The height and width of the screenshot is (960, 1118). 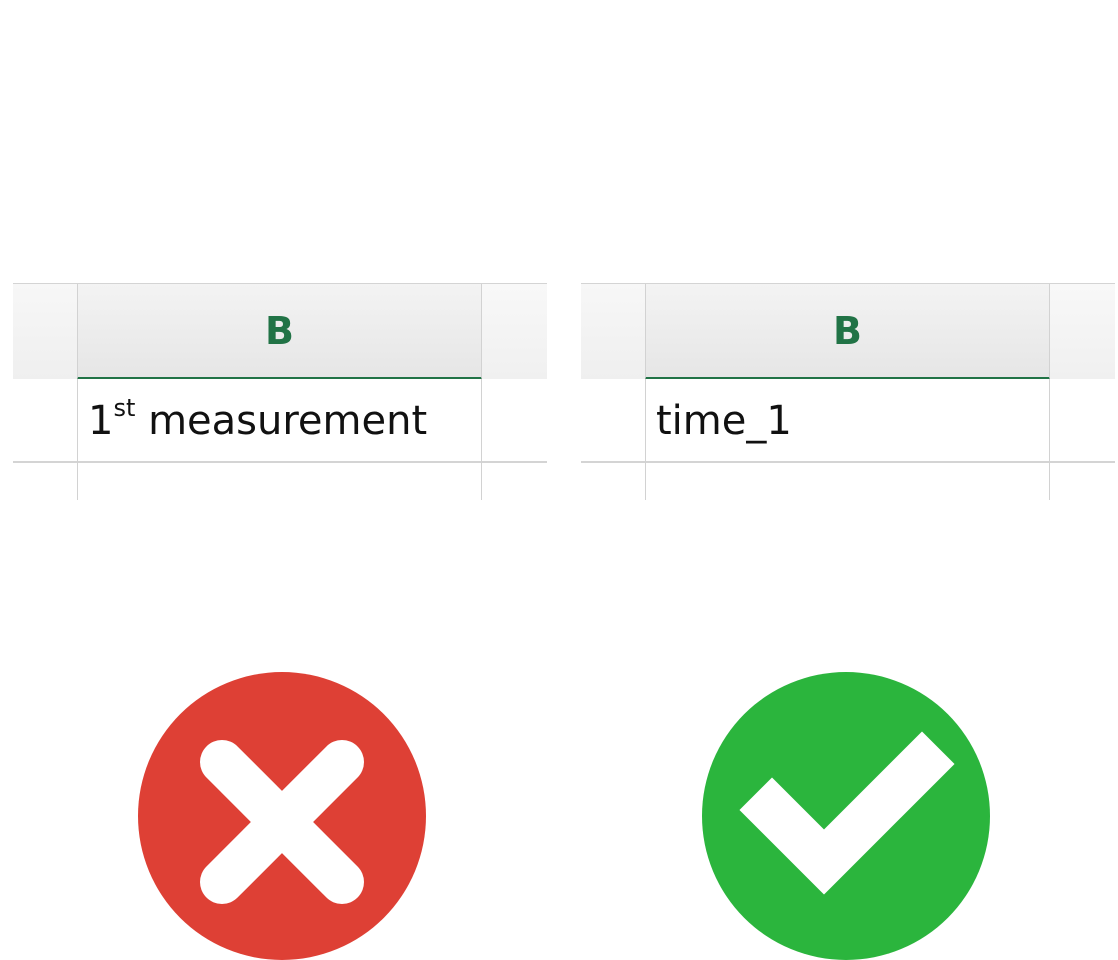 I want to click on spreadsheet-example-good: B time_1, so click(x=848, y=391).